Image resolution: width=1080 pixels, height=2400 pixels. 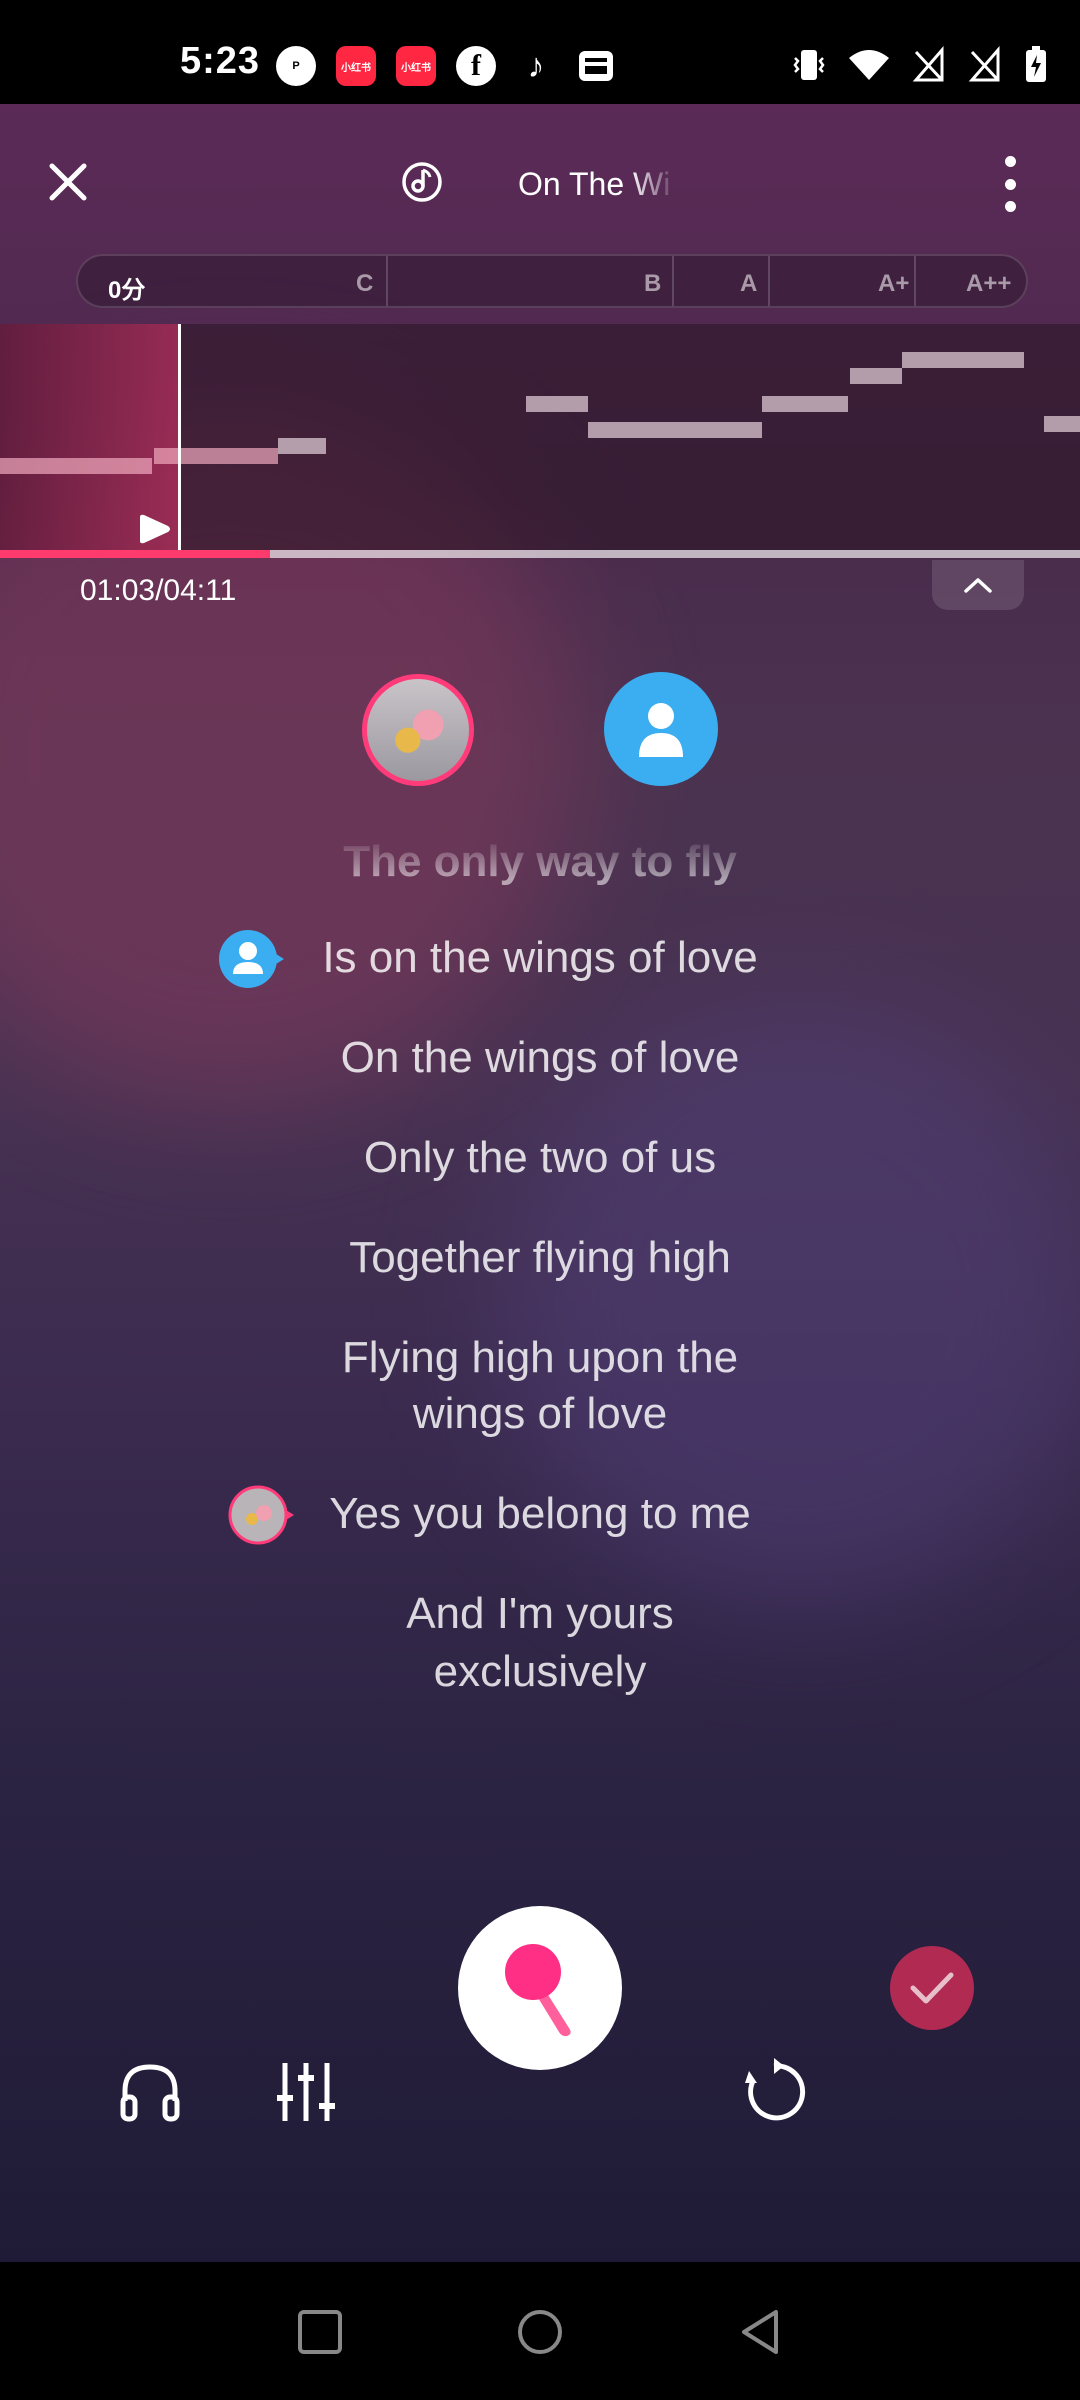 I want to click on recent-apps-icon, so click(x=320, y=2332).